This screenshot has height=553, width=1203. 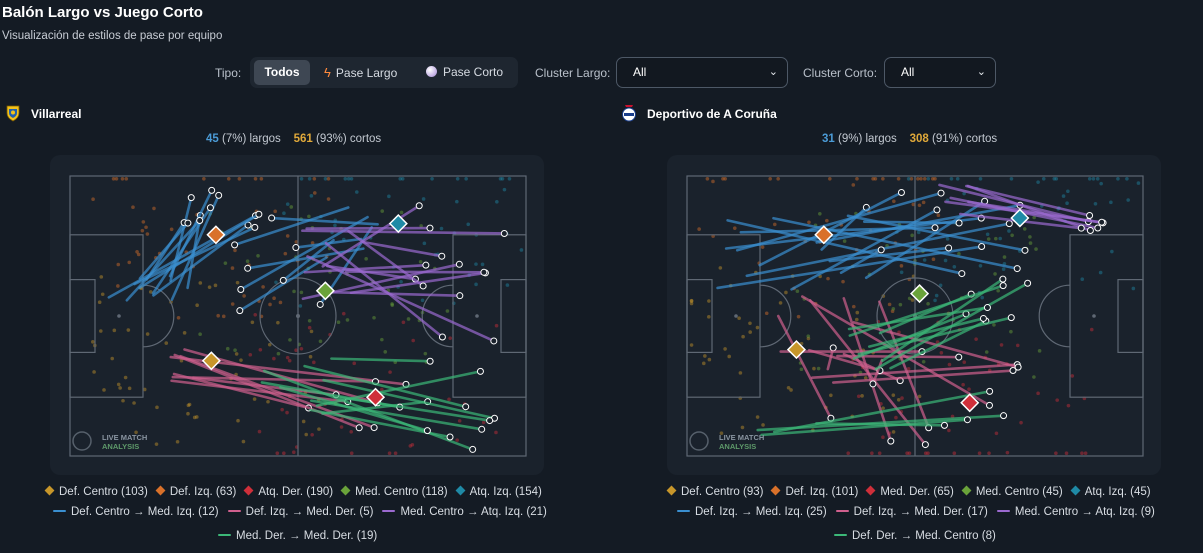 I want to click on tipo-pase-corto-label: Pase Corto, so click(x=473, y=72).